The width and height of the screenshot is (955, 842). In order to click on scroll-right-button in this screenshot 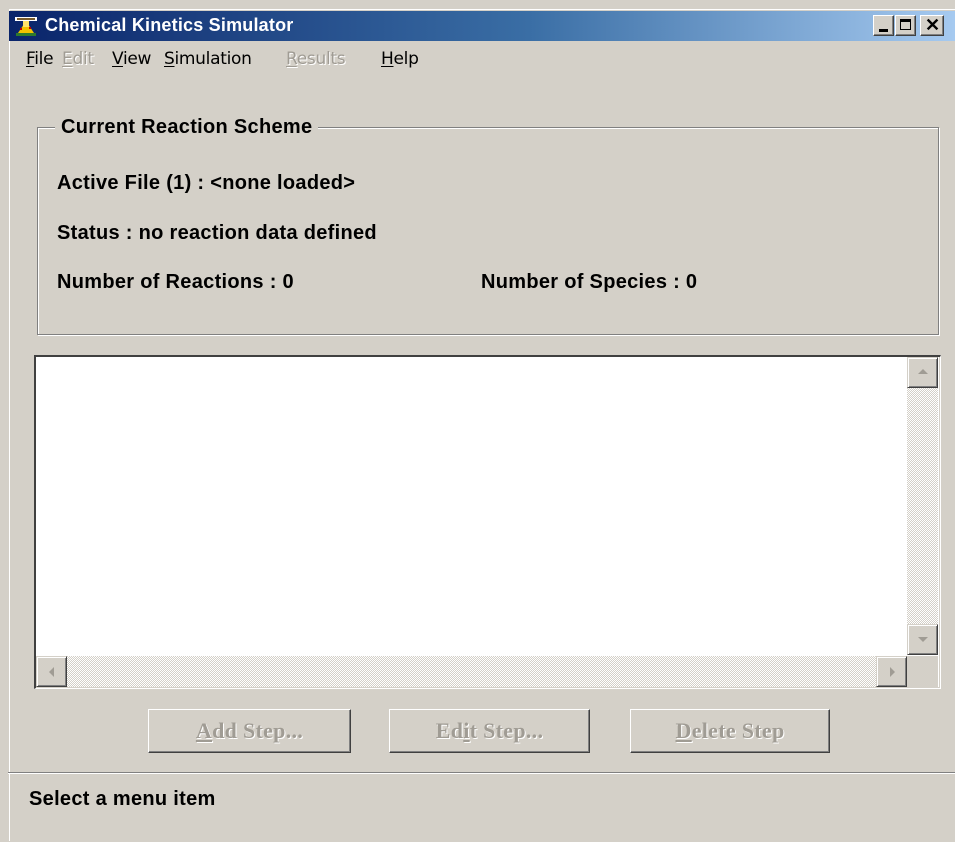, I will do `click(891, 671)`.